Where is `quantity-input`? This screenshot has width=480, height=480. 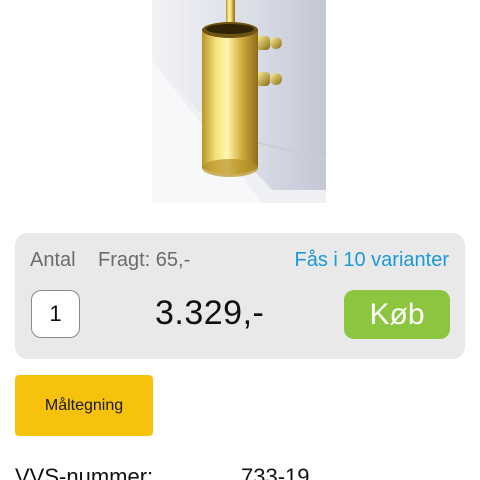 quantity-input is located at coordinates (55, 314).